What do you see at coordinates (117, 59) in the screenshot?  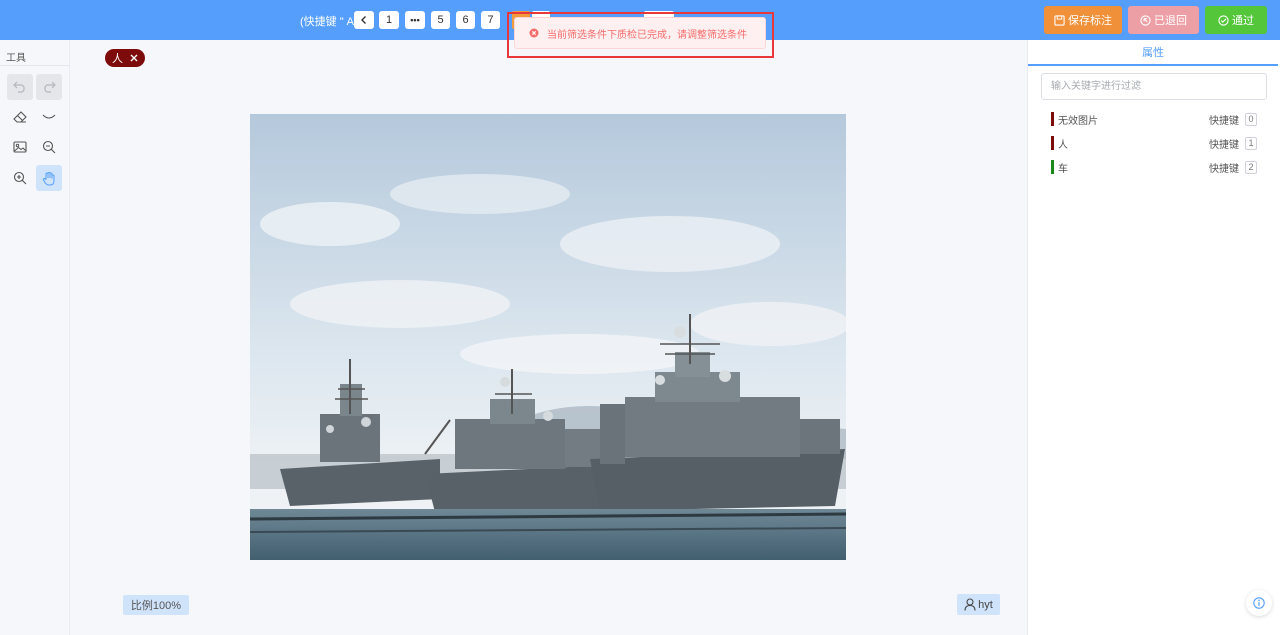 I see `tag-chip-label: 人` at bounding box center [117, 59].